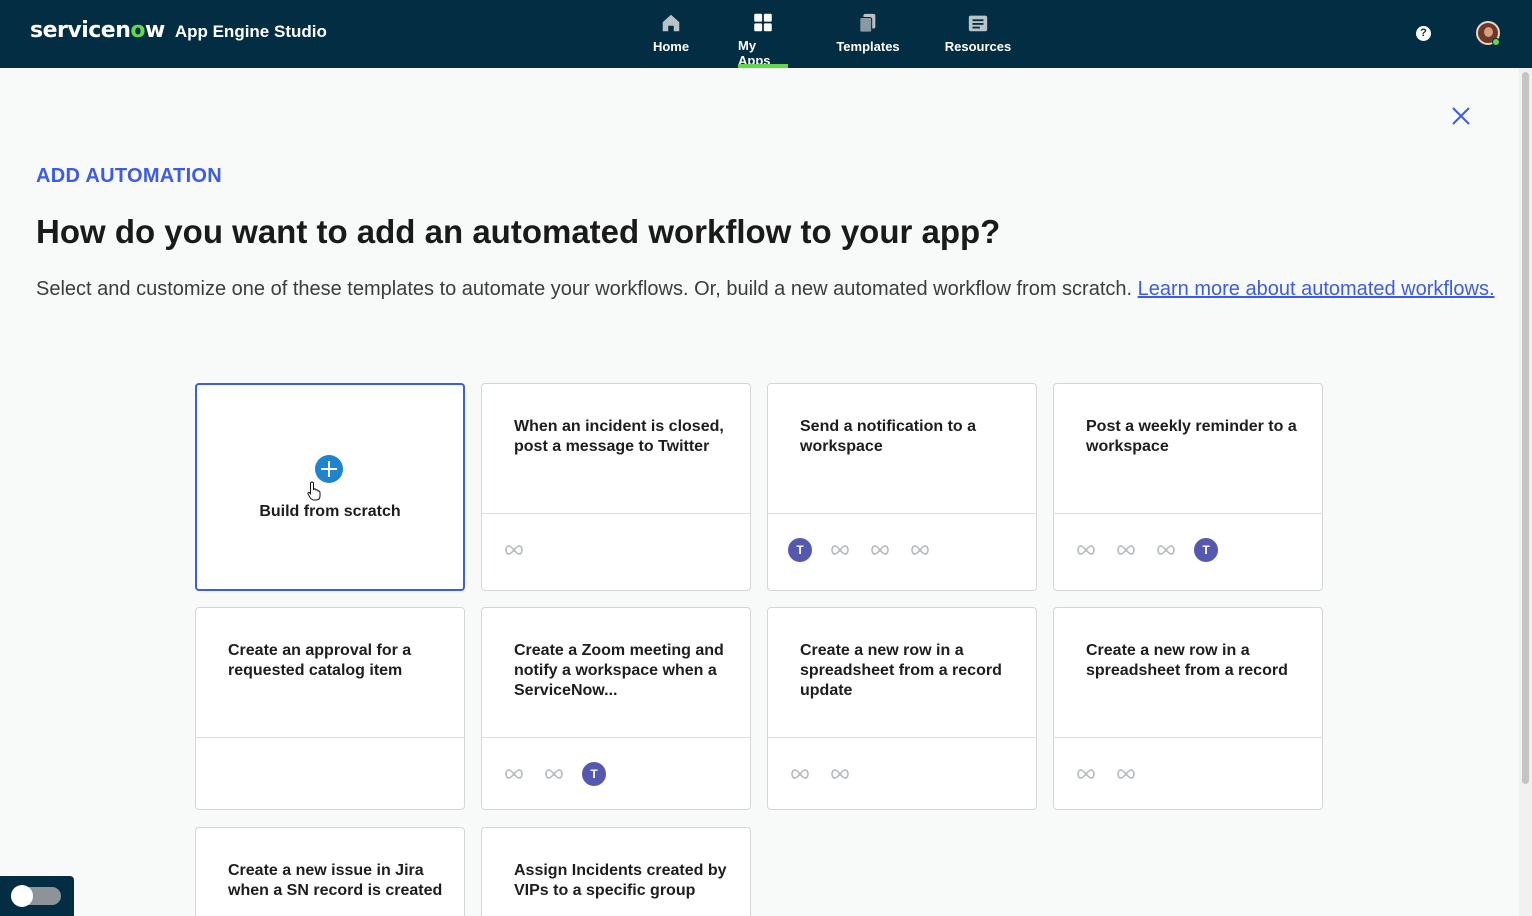  I want to click on toggle-panel, so click(37, 896).